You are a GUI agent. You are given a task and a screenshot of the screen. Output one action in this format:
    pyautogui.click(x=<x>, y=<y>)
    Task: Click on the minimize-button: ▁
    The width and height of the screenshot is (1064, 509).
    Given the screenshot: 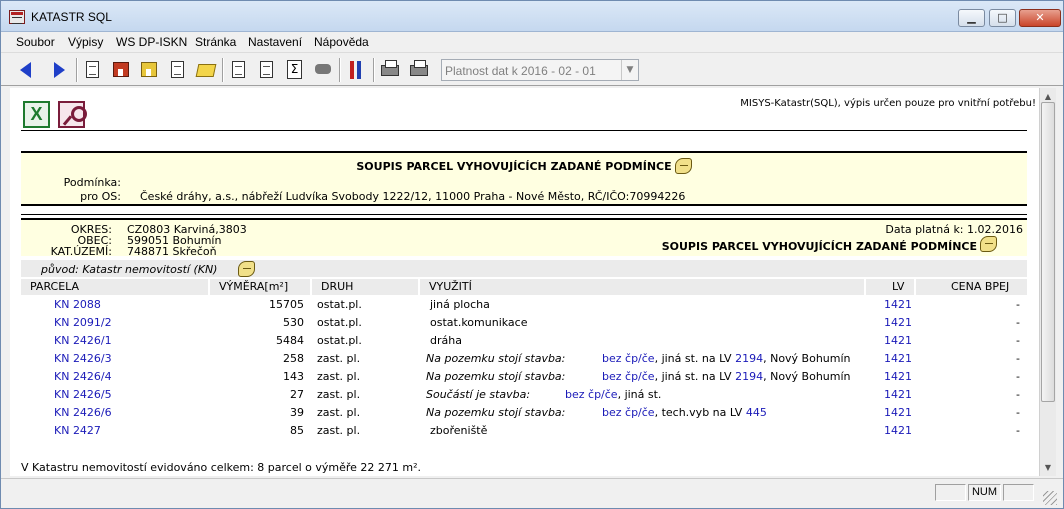 What is the action you would take?
    pyautogui.click(x=971, y=18)
    